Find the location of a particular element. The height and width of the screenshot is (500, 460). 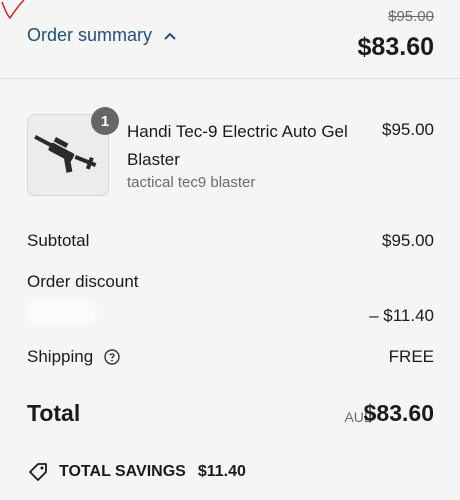

subtotal-value: $95.00 is located at coordinates (408, 240).